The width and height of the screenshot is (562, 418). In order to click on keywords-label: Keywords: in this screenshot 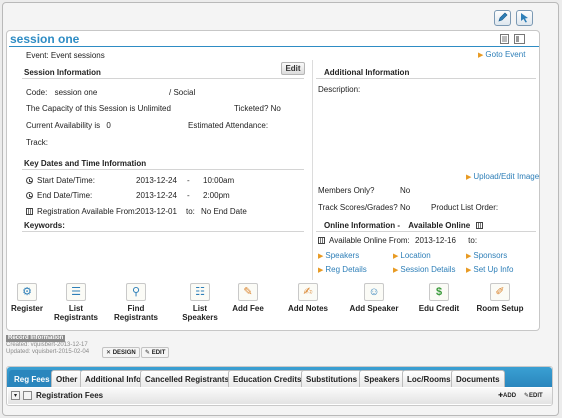, I will do `click(44, 225)`.